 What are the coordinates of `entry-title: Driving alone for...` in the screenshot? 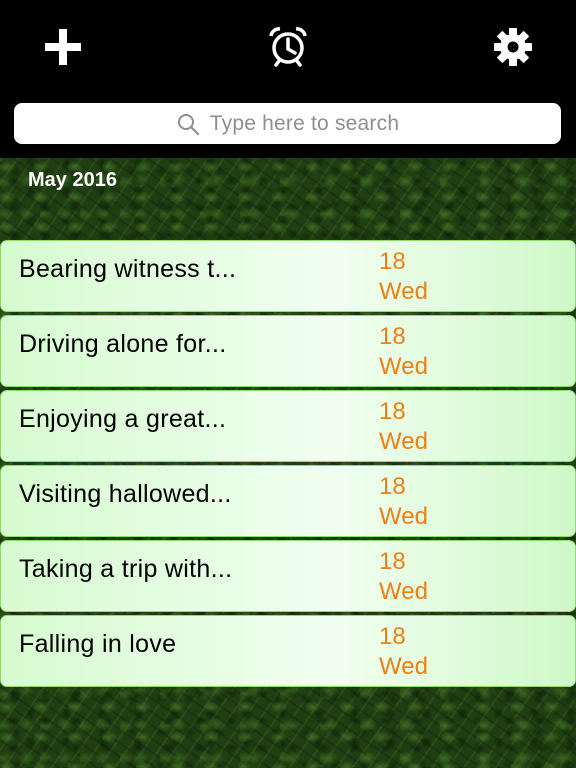 It's located at (123, 344).